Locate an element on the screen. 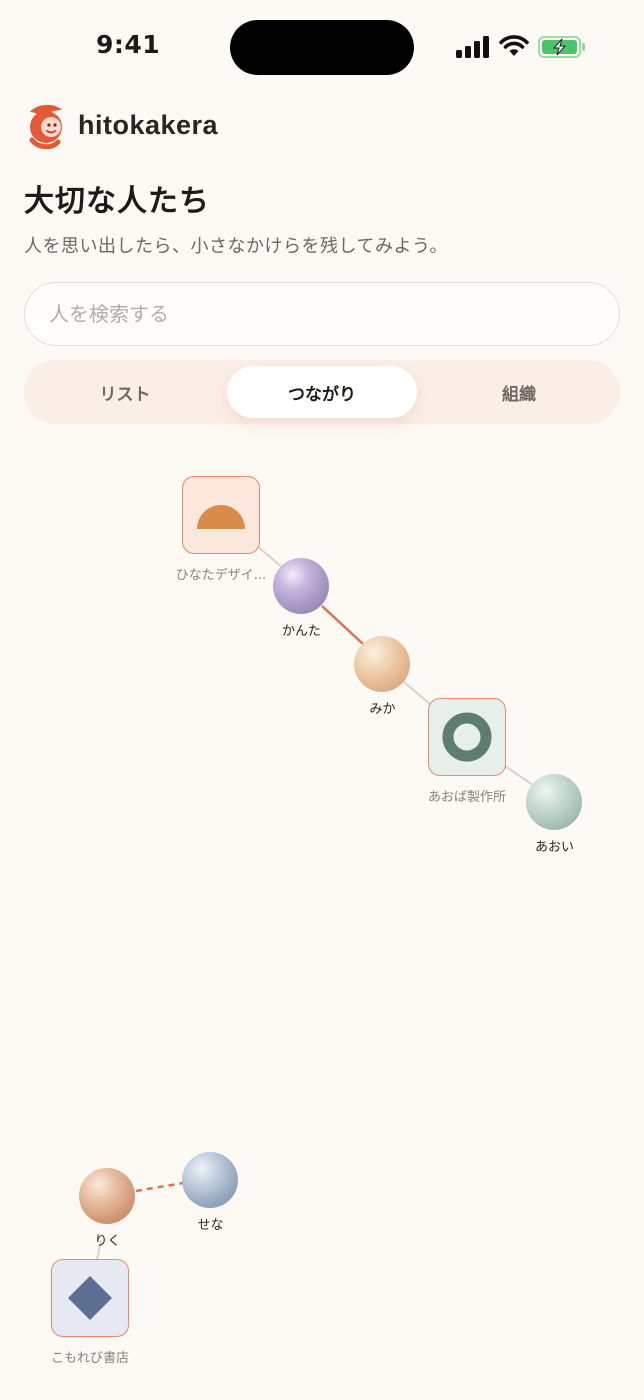 The width and height of the screenshot is (644, 1400). ring-icon is located at coordinates (467, 737).